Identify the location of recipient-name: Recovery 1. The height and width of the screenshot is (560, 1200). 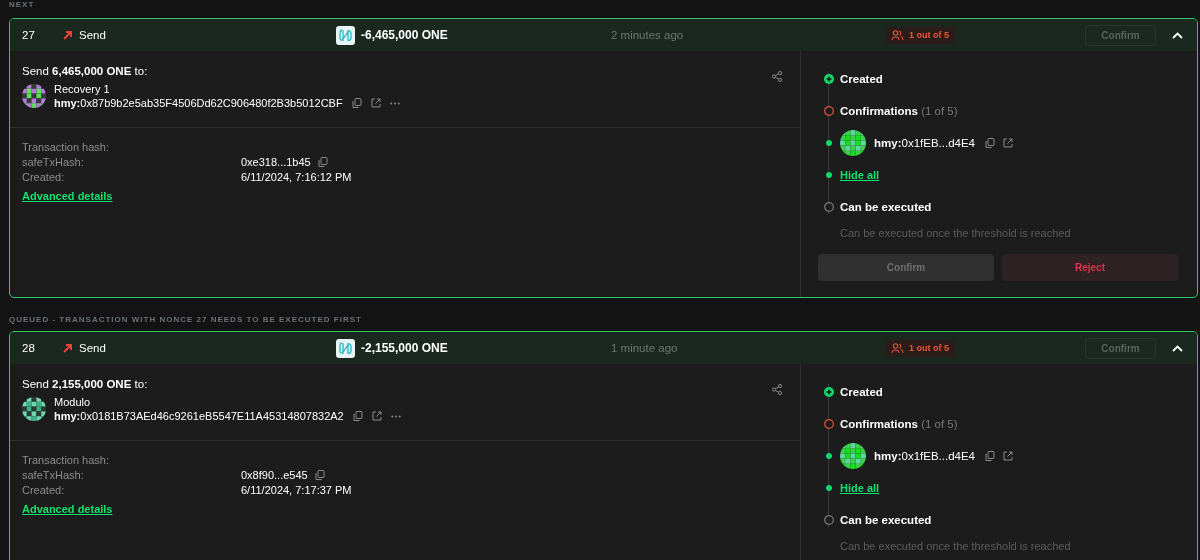
(82, 89).